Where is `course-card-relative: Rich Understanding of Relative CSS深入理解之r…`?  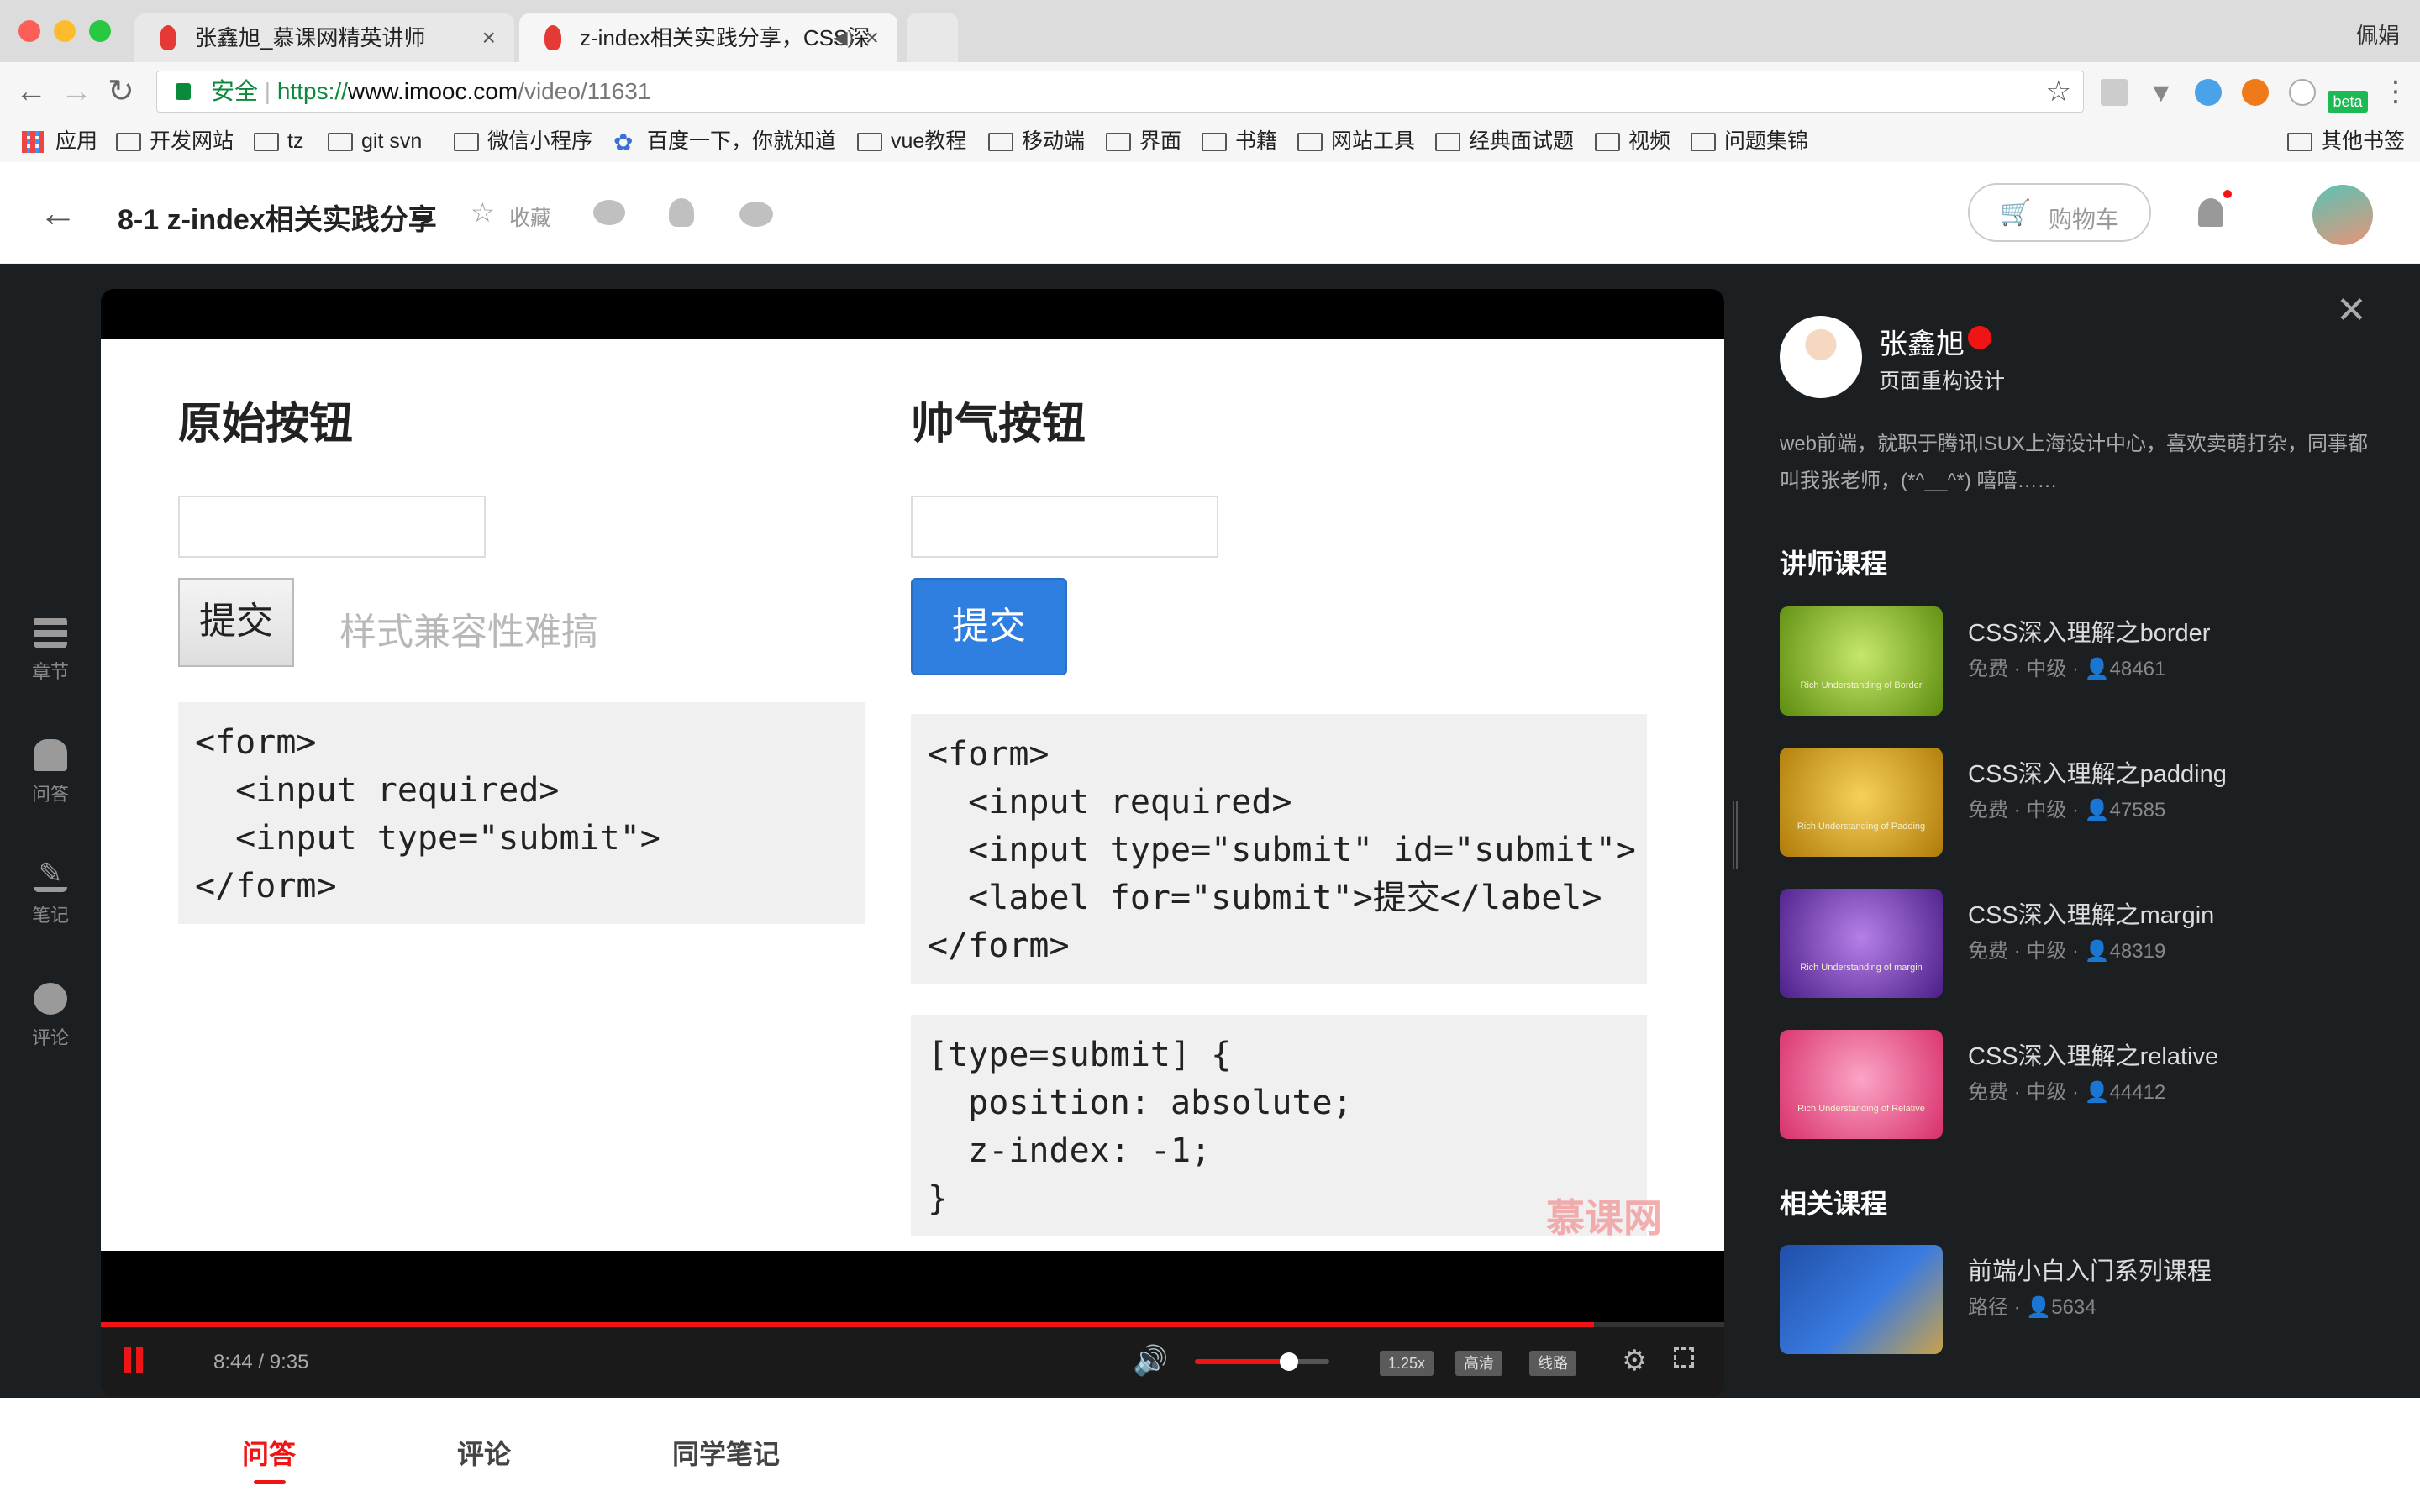 course-card-relative: Rich Understanding of Relative CSS深入理解之r… is located at coordinates (2032, 1084).